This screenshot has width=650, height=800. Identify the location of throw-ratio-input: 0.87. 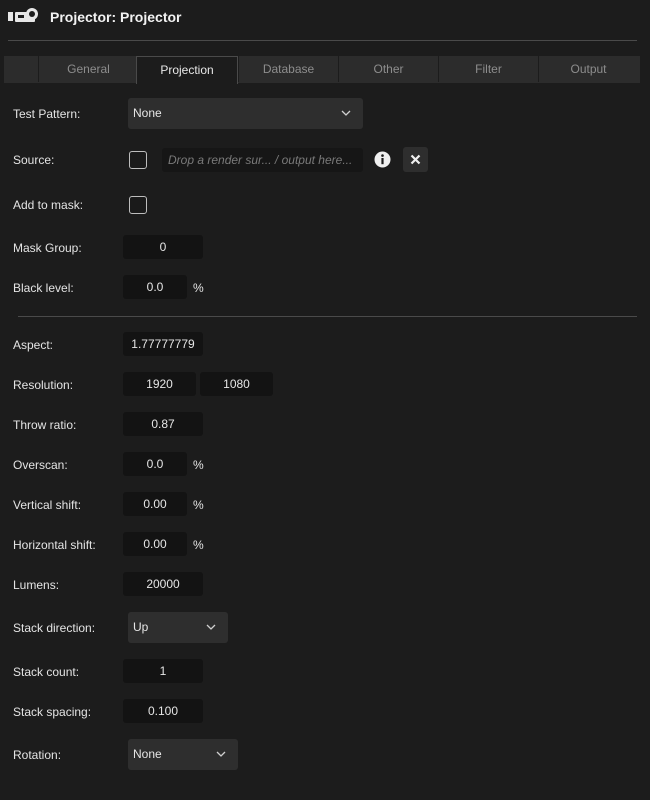
(163, 424).